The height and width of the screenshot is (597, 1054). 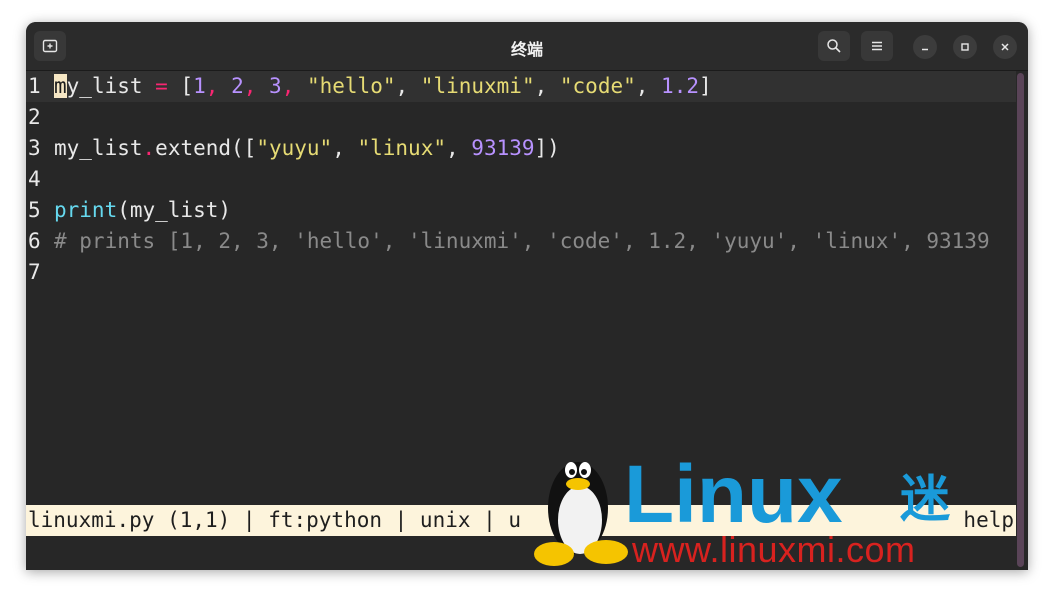 I want to click on scrollbar, so click(x=1020, y=320).